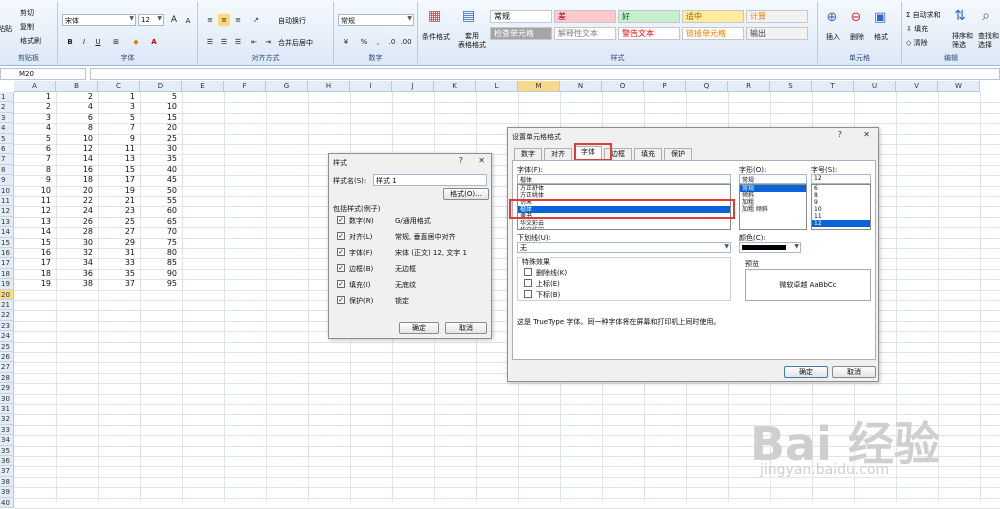 This screenshot has height=509, width=1000. Describe the element at coordinates (160, 170) in the screenshot. I see `cell: 40` at that location.